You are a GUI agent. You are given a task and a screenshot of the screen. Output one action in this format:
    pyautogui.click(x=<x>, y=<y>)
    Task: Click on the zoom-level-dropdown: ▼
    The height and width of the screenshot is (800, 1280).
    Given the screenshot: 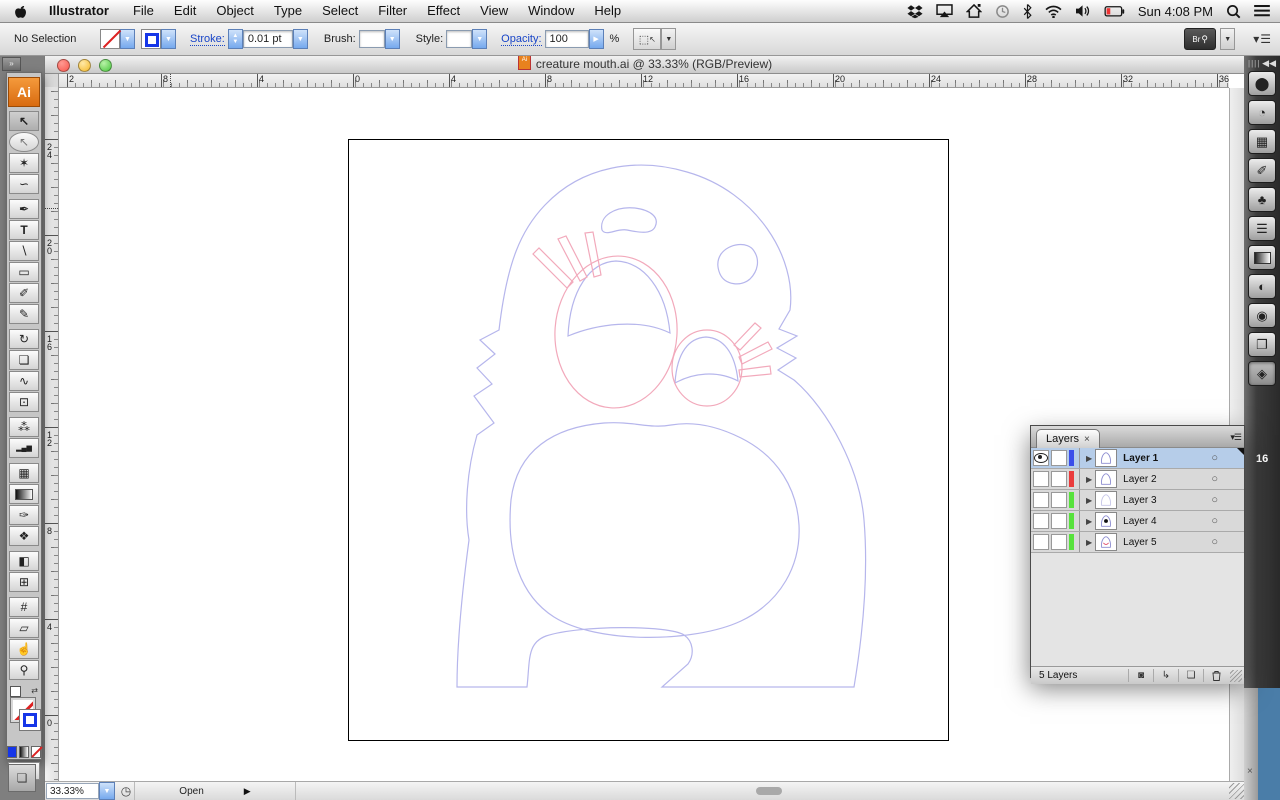 What is the action you would take?
    pyautogui.click(x=107, y=791)
    